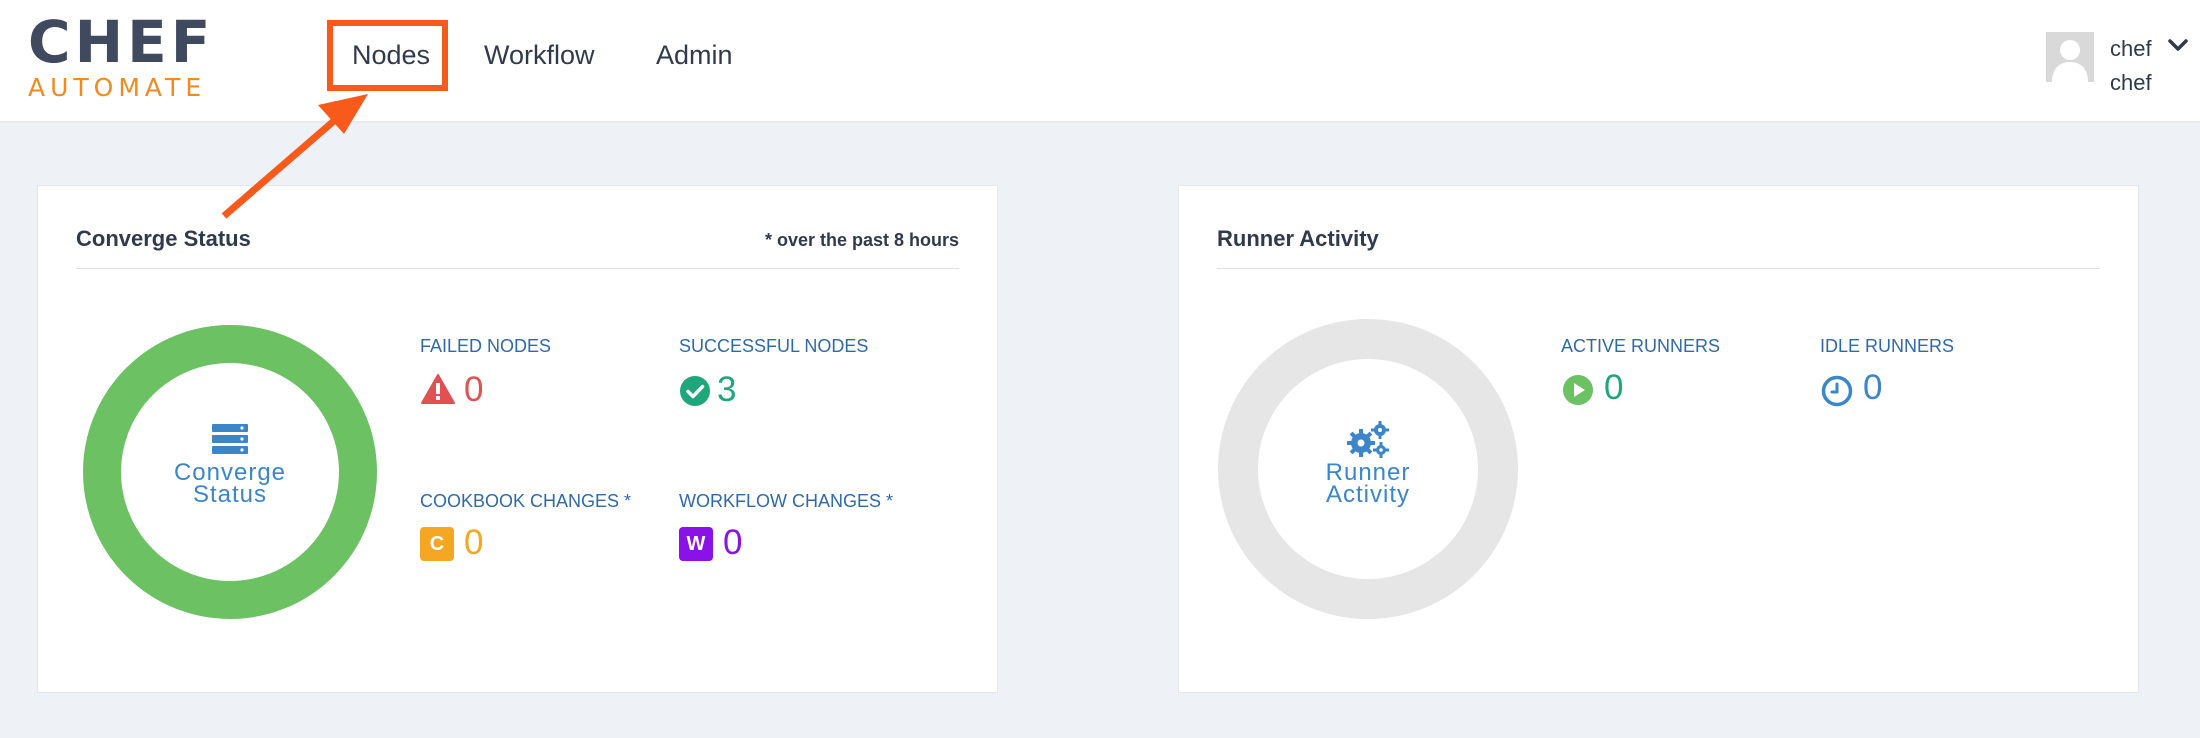 This screenshot has width=2200, height=738. What do you see at coordinates (1837, 391) in the screenshot?
I see `clock-icon` at bounding box center [1837, 391].